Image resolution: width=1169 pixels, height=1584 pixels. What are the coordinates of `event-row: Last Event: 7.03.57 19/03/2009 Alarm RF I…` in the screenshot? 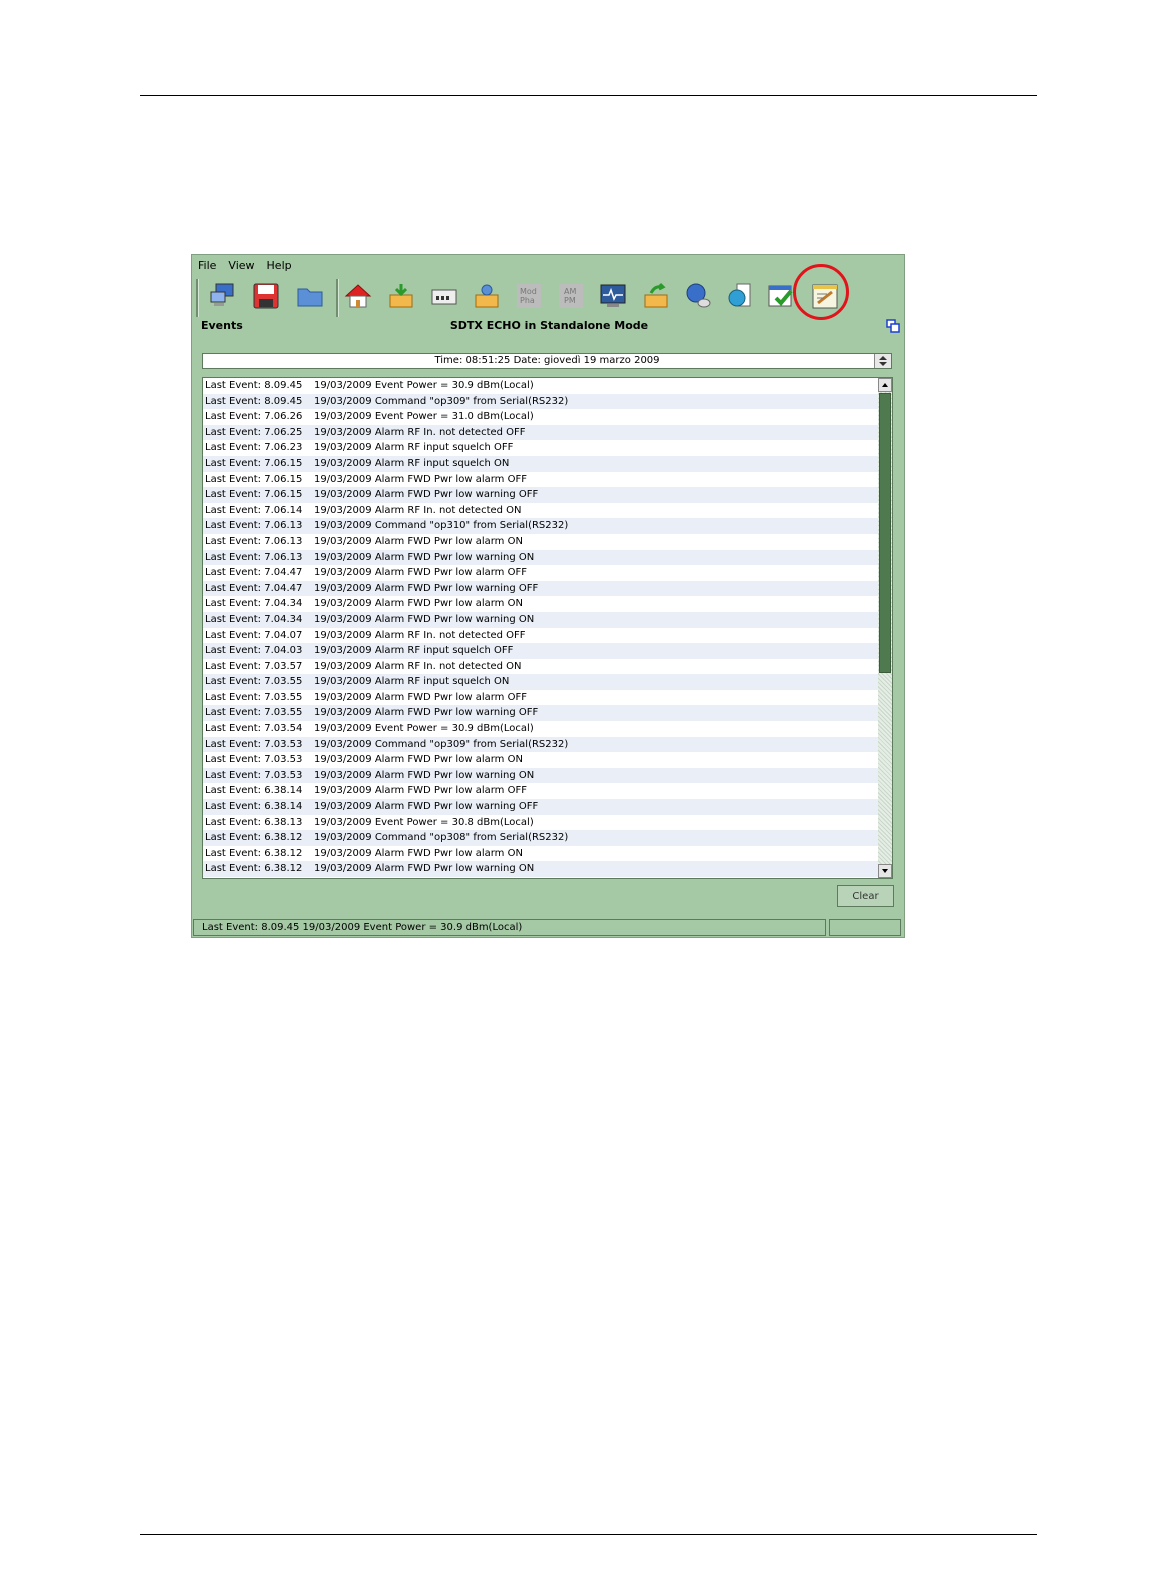 It's located at (547, 667).